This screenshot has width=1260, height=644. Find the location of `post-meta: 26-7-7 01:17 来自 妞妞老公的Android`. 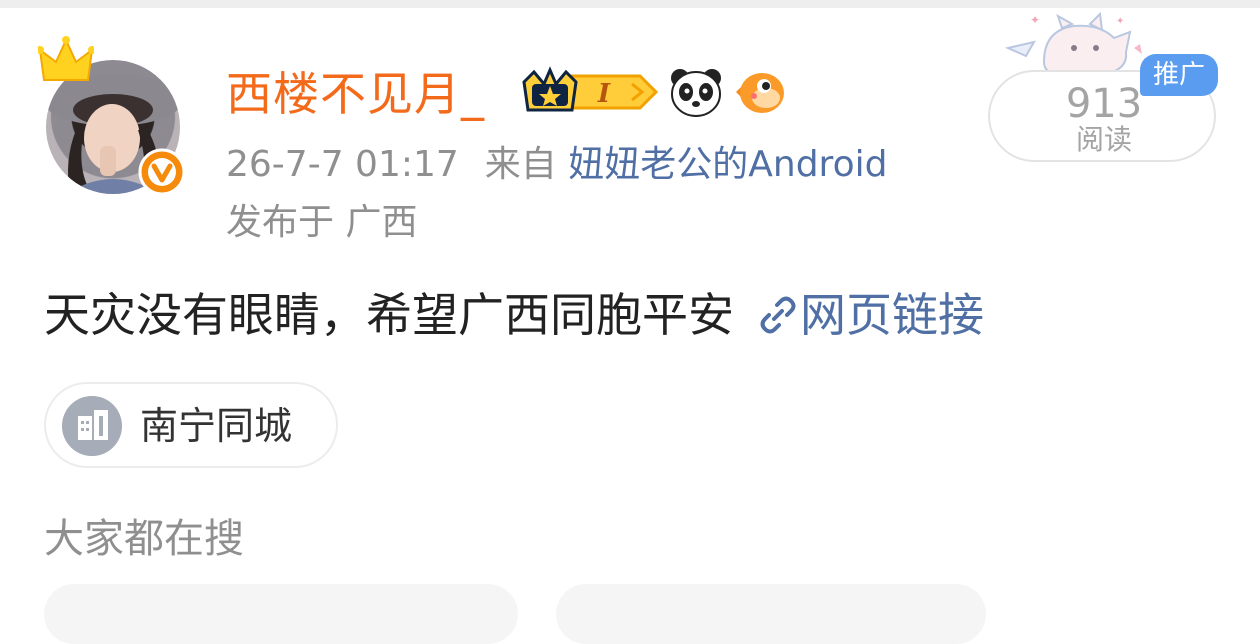

post-meta: 26-7-7 01:17 来自 妞妞老公的Android is located at coordinates (556, 165).